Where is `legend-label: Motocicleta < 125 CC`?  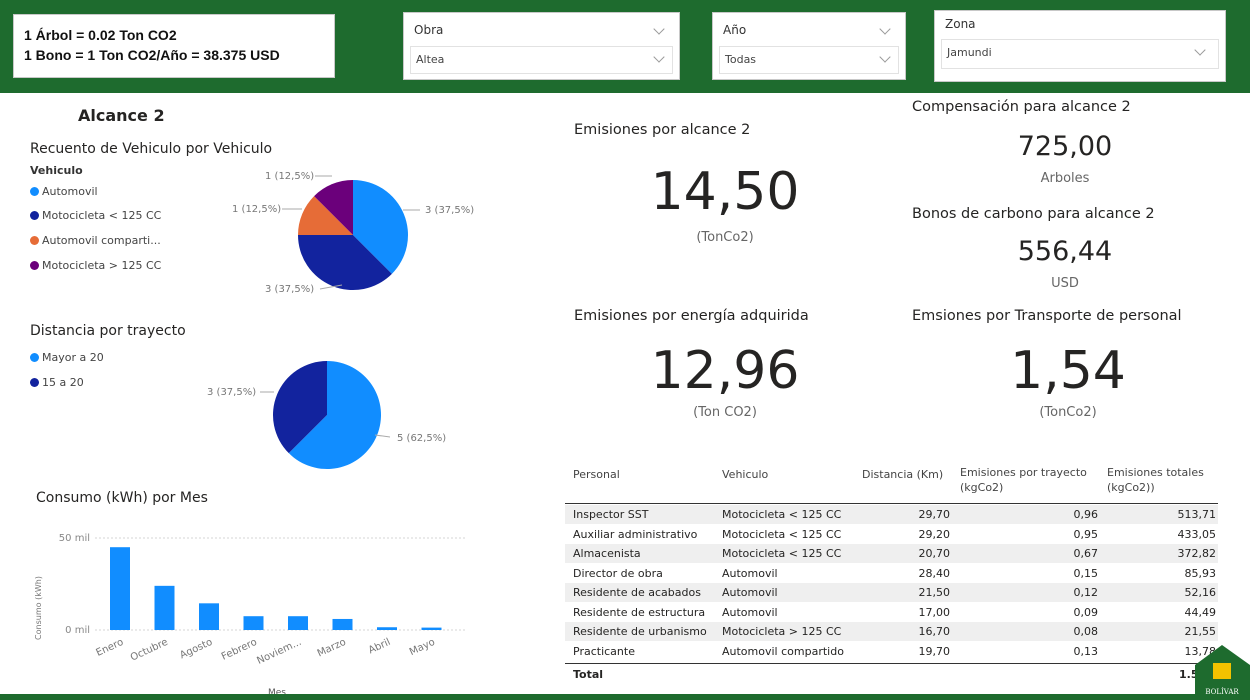
legend-label: Motocicleta < 125 CC is located at coordinates (102, 215).